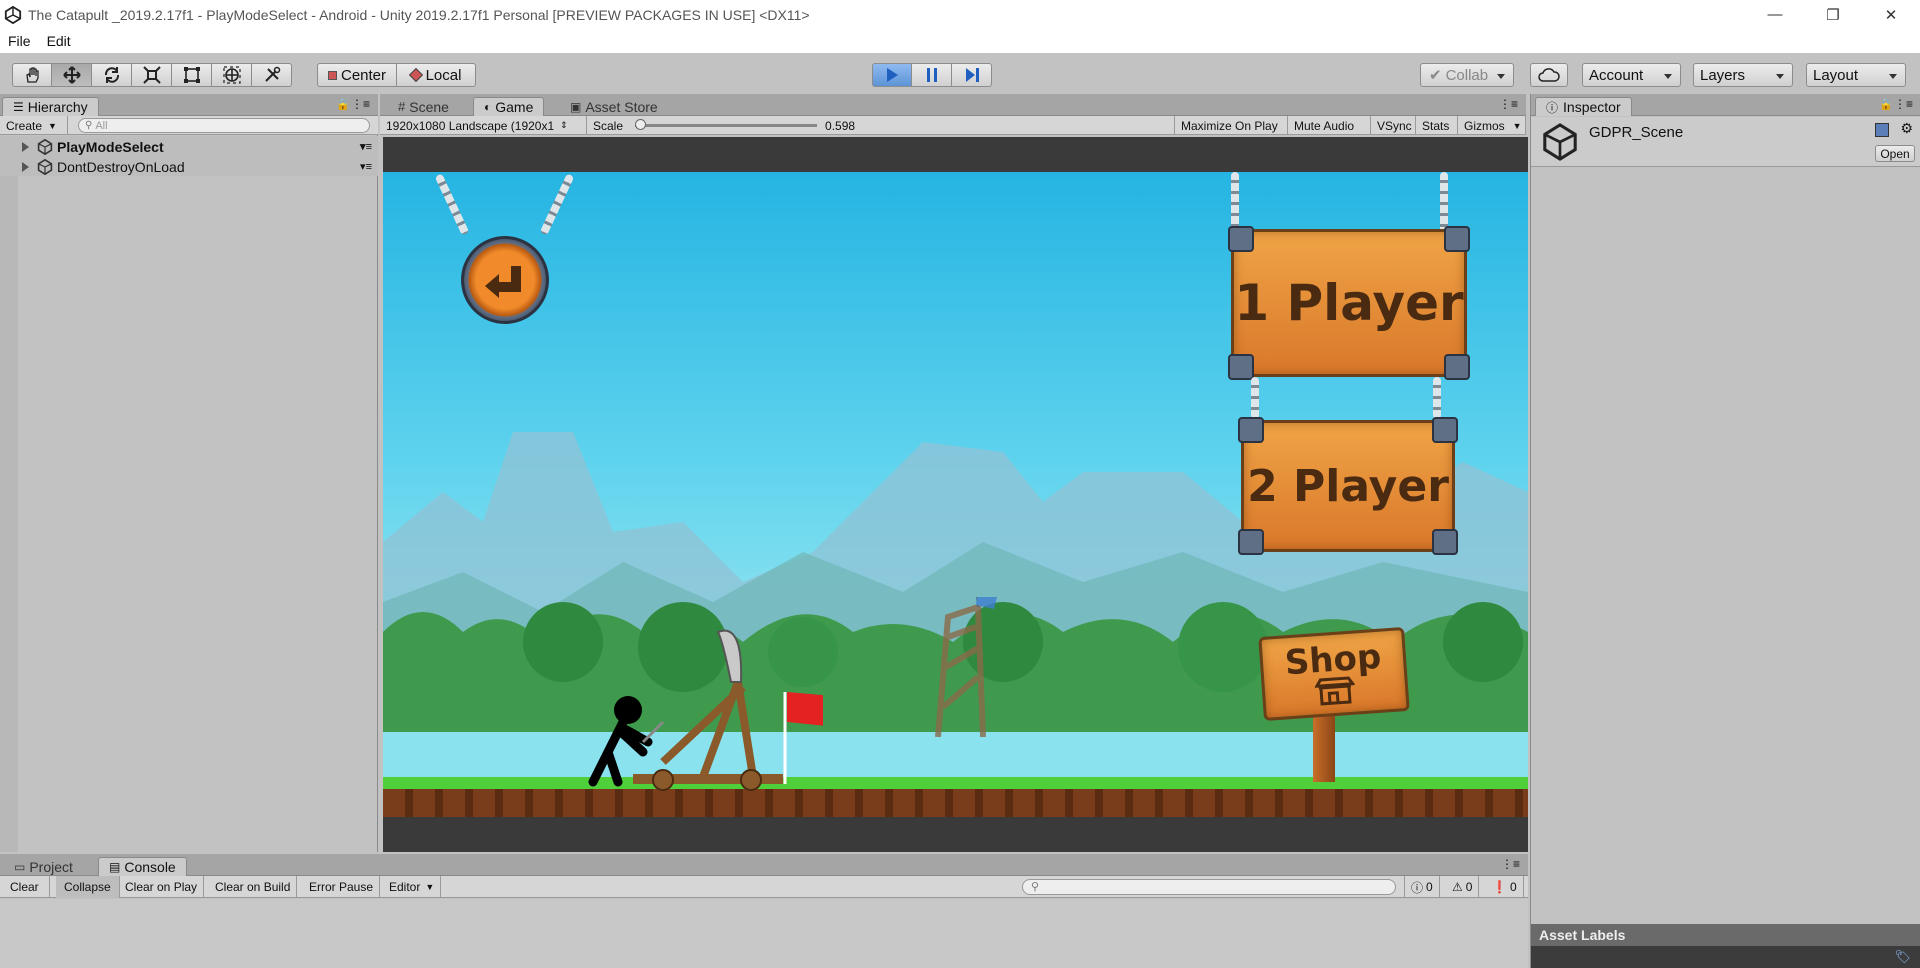 The width and height of the screenshot is (1920, 968). What do you see at coordinates (32, 75) in the screenshot?
I see `hand-tool-icon` at bounding box center [32, 75].